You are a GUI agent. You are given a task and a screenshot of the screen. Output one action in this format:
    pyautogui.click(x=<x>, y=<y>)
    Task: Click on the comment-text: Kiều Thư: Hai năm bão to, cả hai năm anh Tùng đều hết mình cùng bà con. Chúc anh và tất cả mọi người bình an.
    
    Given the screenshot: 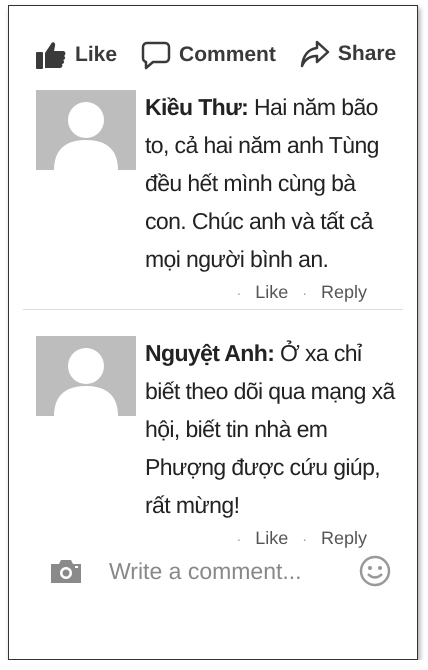 What is the action you would take?
    pyautogui.click(x=262, y=183)
    